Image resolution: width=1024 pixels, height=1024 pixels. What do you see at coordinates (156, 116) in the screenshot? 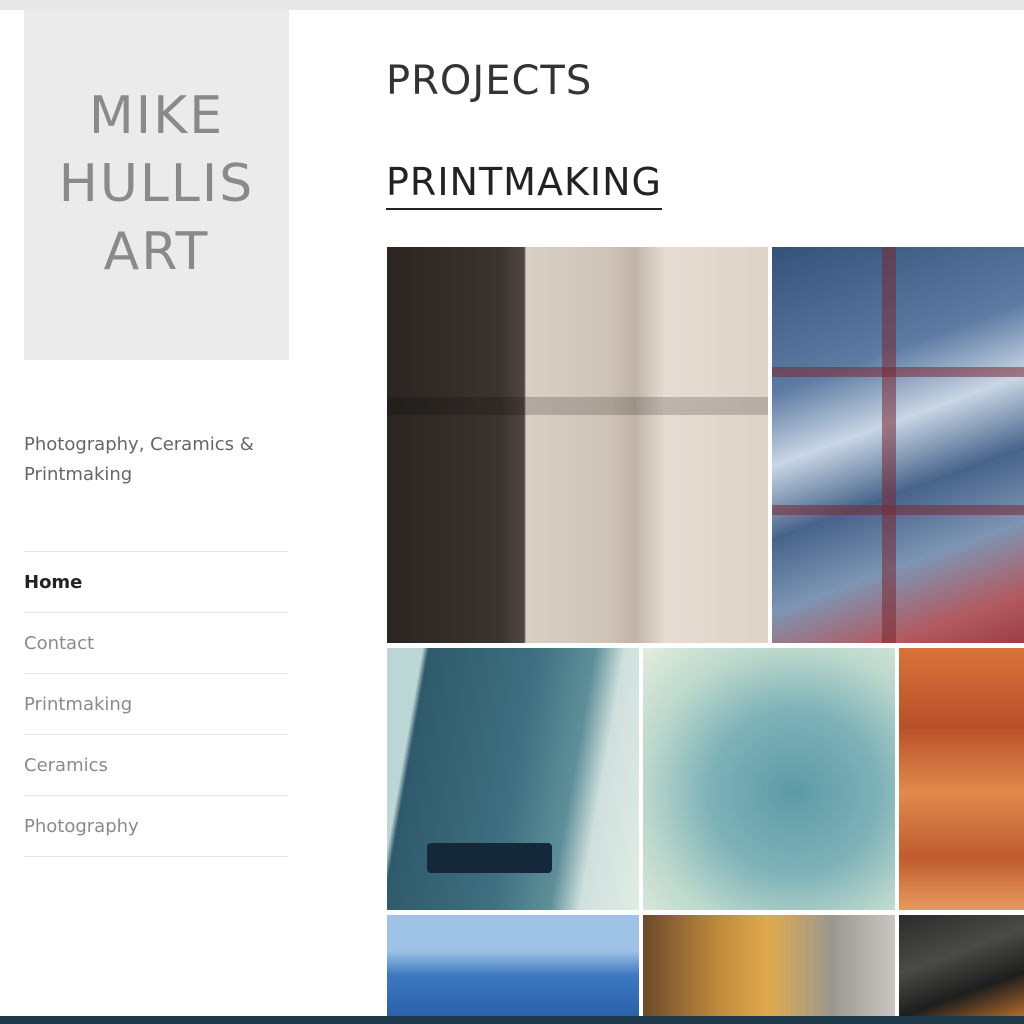
I see `logo-line-1: MIKE` at bounding box center [156, 116].